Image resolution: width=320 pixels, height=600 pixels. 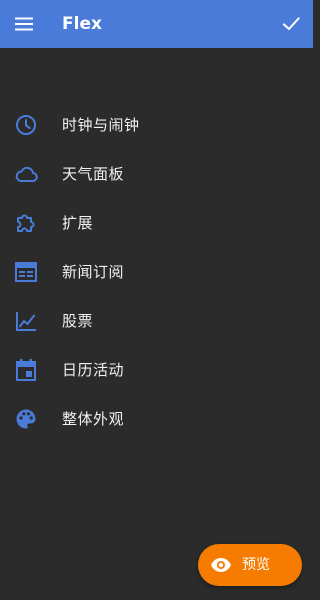 What do you see at coordinates (93, 418) in the screenshot?
I see `menu-item-label: 整体外观` at bounding box center [93, 418].